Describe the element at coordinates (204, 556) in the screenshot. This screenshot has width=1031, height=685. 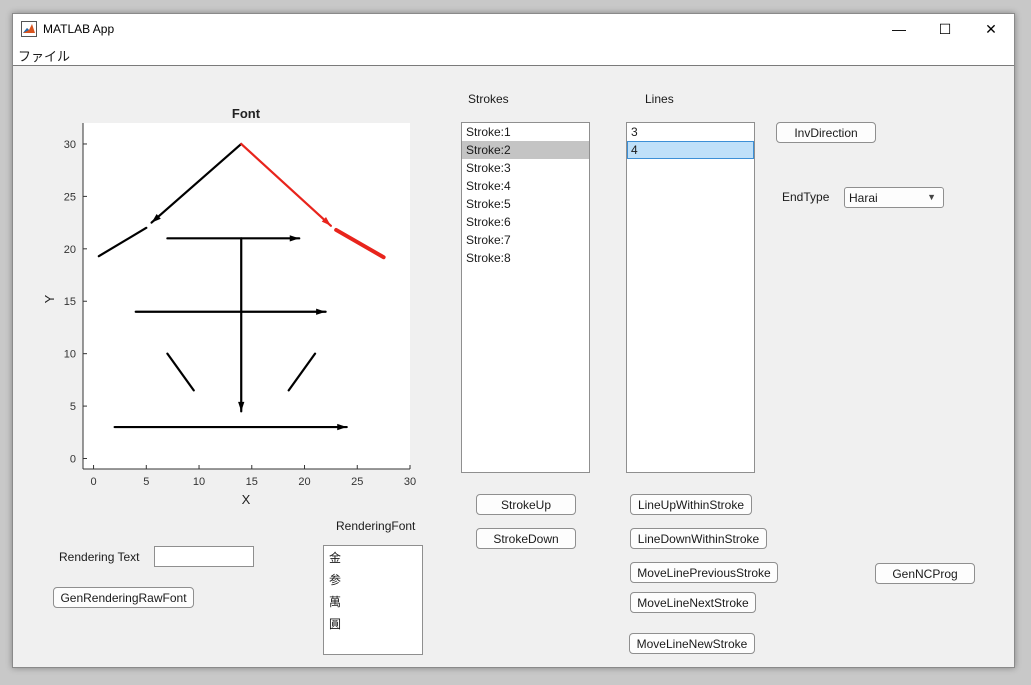
I see `rendering-text-input` at that location.